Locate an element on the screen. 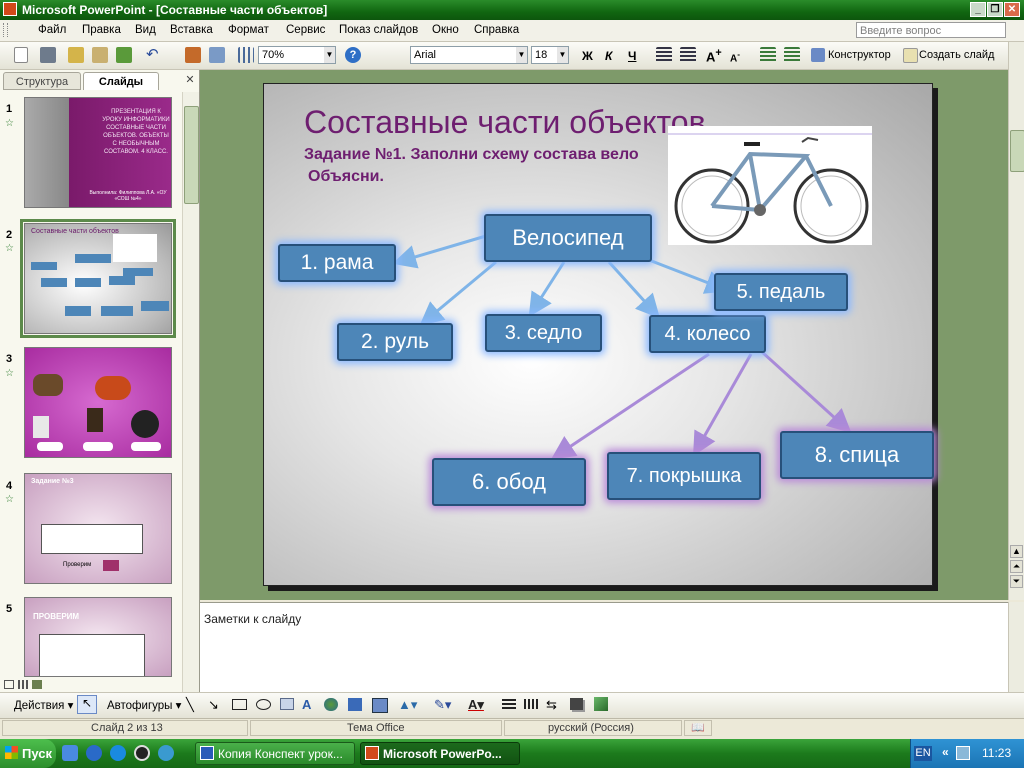 The height and width of the screenshot is (768, 1024). 3d-style-icon is located at coordinates (601, 704).